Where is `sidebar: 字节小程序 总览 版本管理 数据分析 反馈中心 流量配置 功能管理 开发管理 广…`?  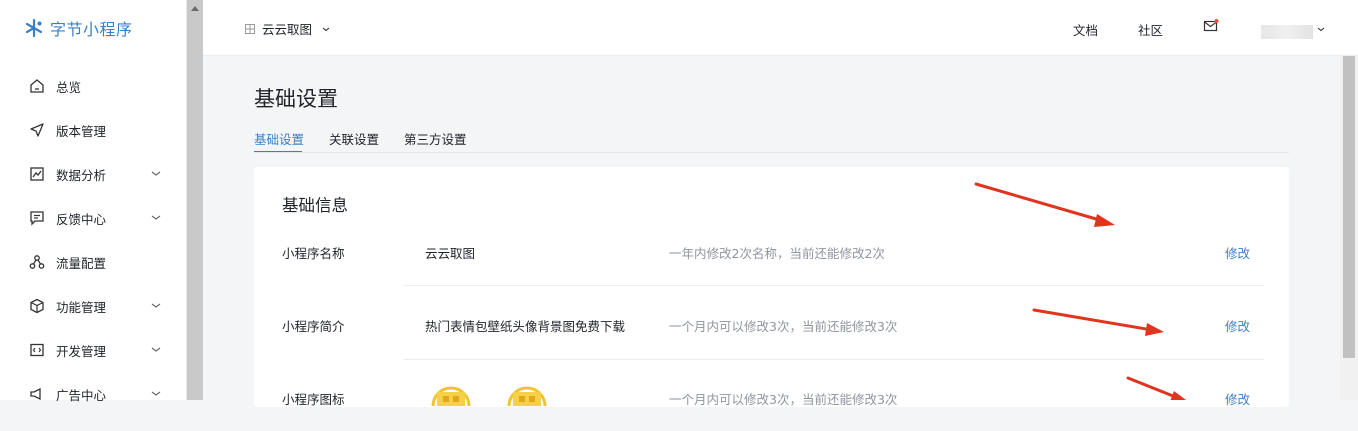
sidebar: 字节小程序 总览 版本管理 数据分析 反馈中心 流量配置 功能管理 开发管理 广… is located at coordinates (93, 201).